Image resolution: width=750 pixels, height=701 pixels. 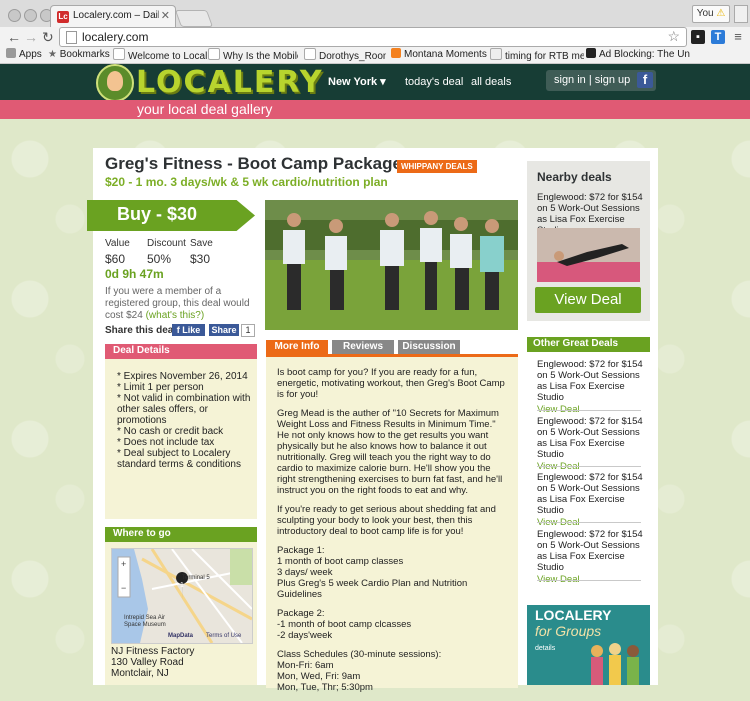 What do you see at coordinates (325, 687) in the screenshot?
I see `schedule-line: Mon, Tue, Thr; 5:30pm` at bounding box center [325, 687].